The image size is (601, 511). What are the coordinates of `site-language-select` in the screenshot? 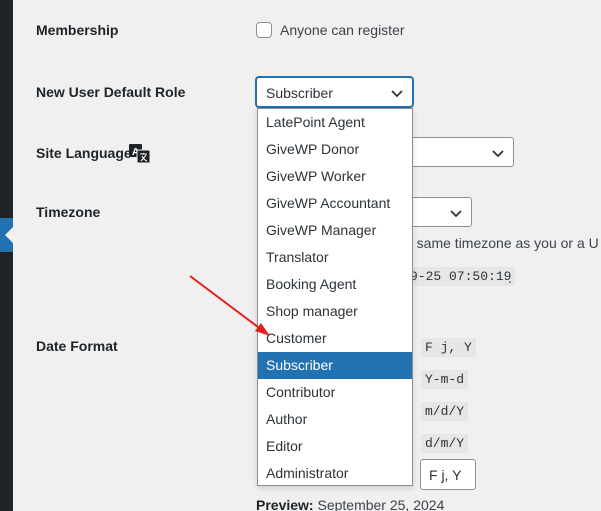 It's located at (457, 152).